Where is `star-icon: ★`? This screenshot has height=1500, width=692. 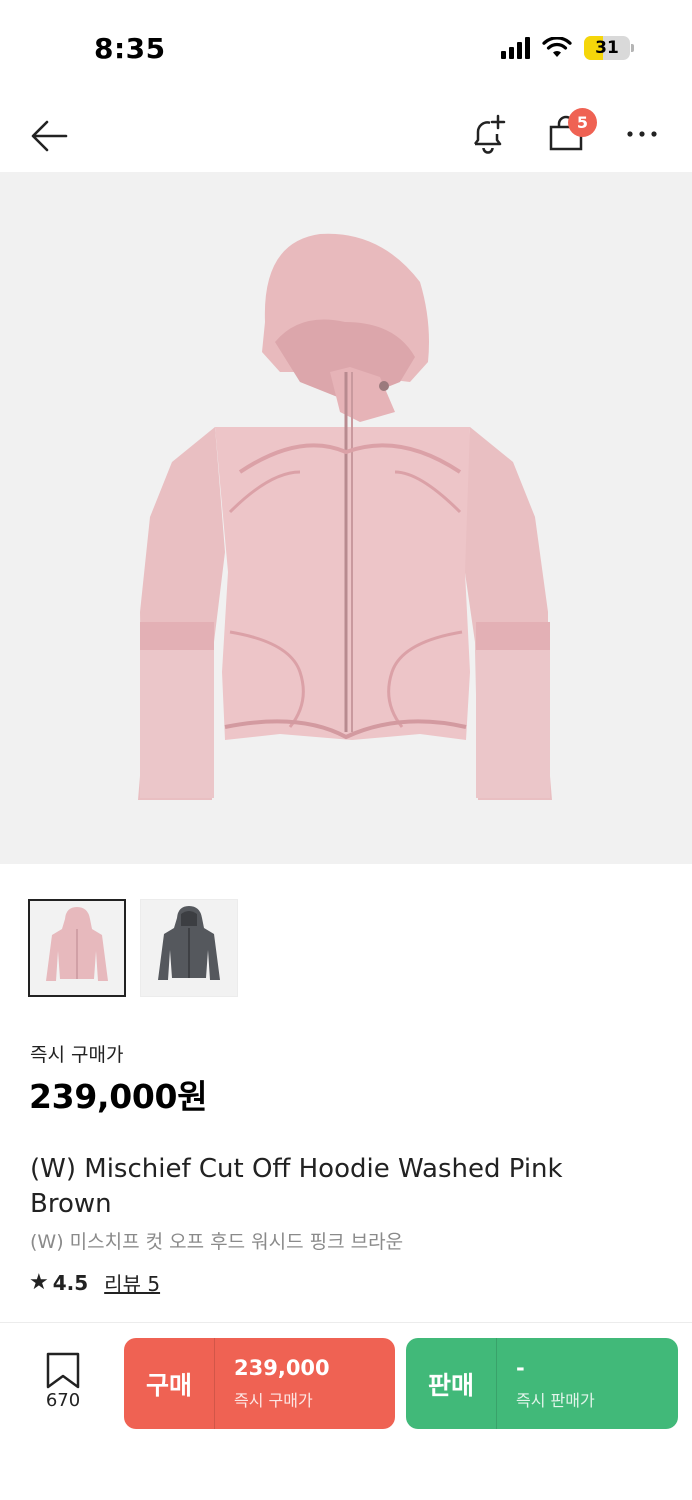
star-icon: ★ is located at coordinates (39, 1282).